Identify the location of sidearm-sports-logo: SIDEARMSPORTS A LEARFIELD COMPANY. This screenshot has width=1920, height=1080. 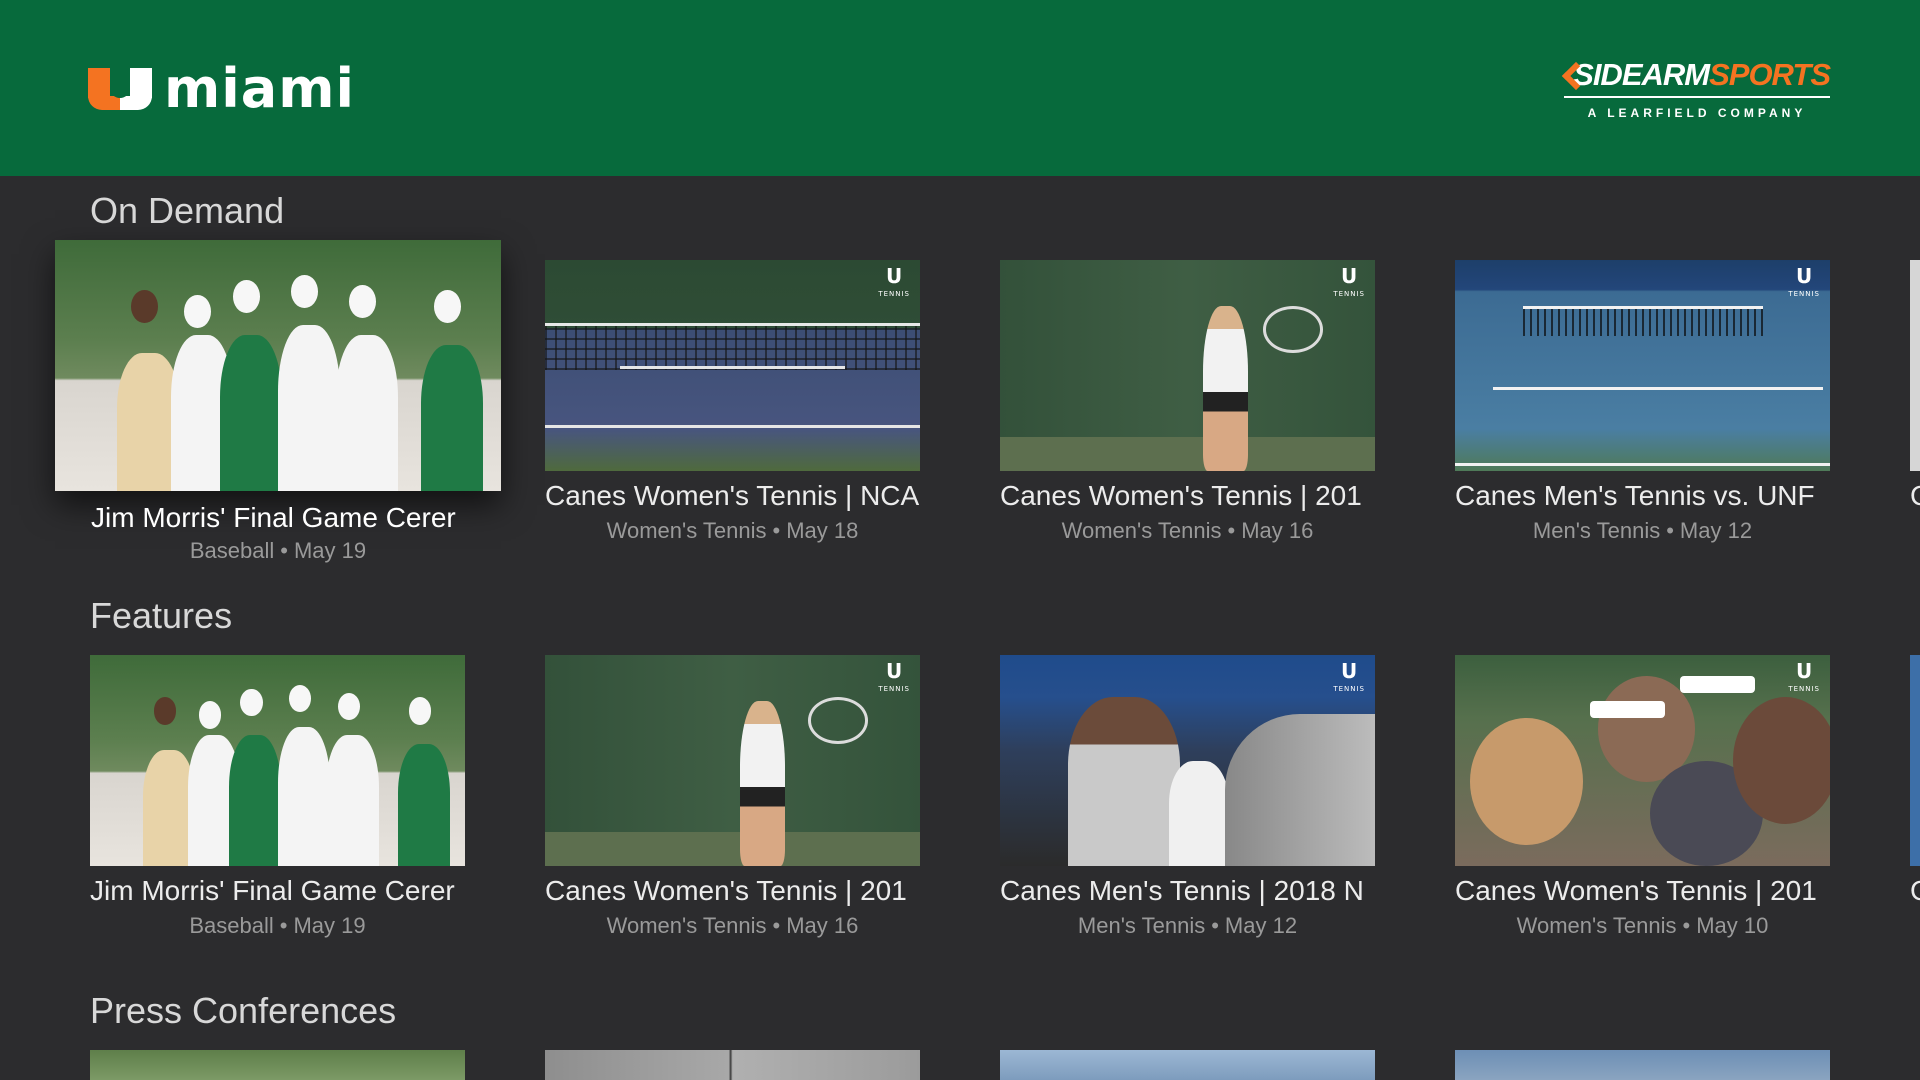
(1697, 88).